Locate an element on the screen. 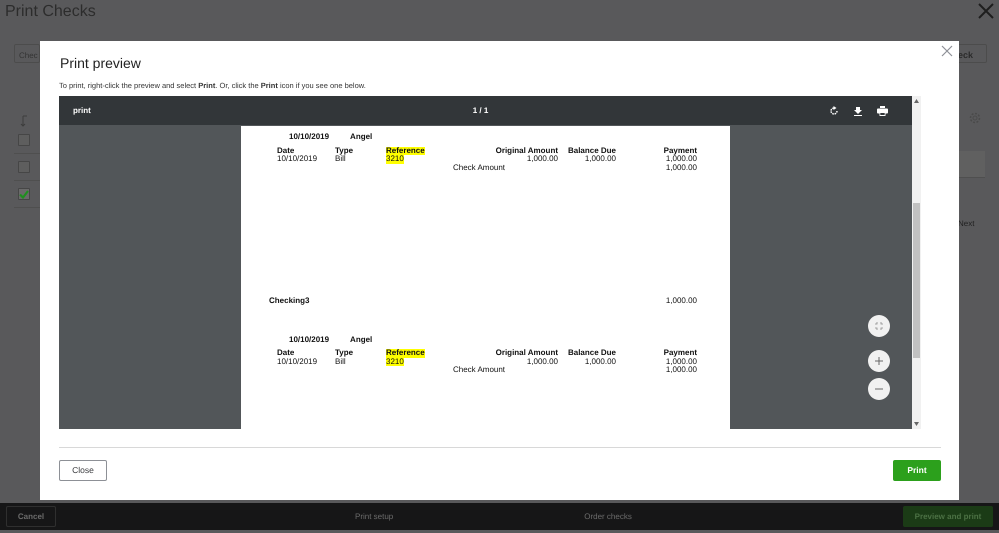 The width and height of the screenshot is (999, 533). scrollbar is located at coordinates (916, 262).